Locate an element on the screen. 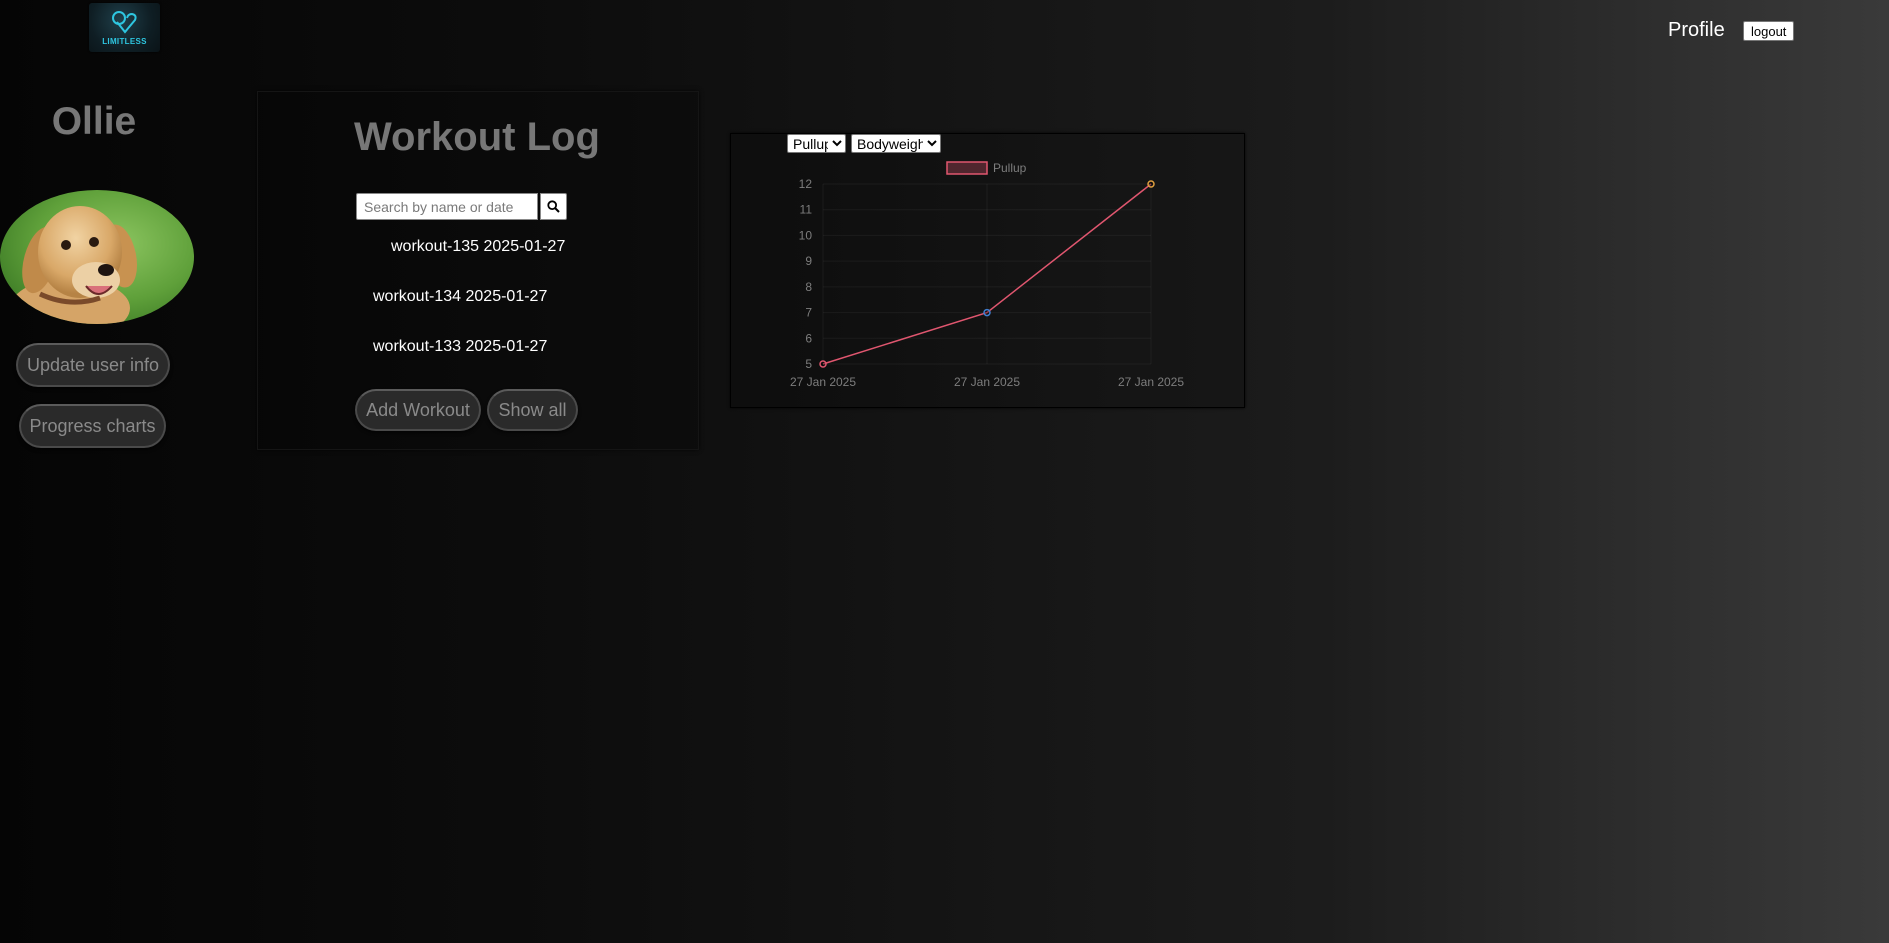  username-heading: Ollie is located at coordinates (94, 121).